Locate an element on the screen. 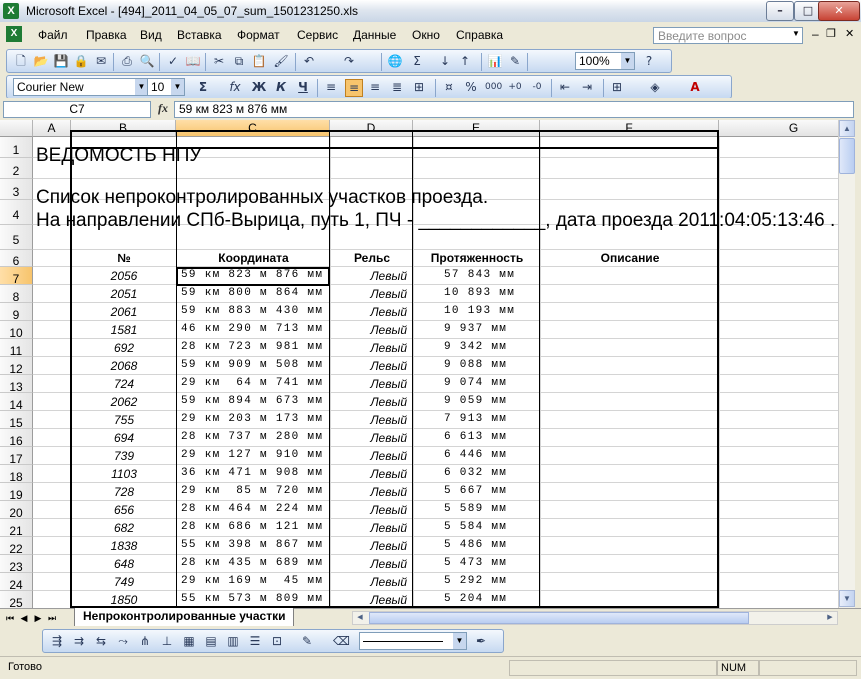 The width and height of the screenshot is (861, 679). paste-icon: 📋 is located at coordinates (259, 61).